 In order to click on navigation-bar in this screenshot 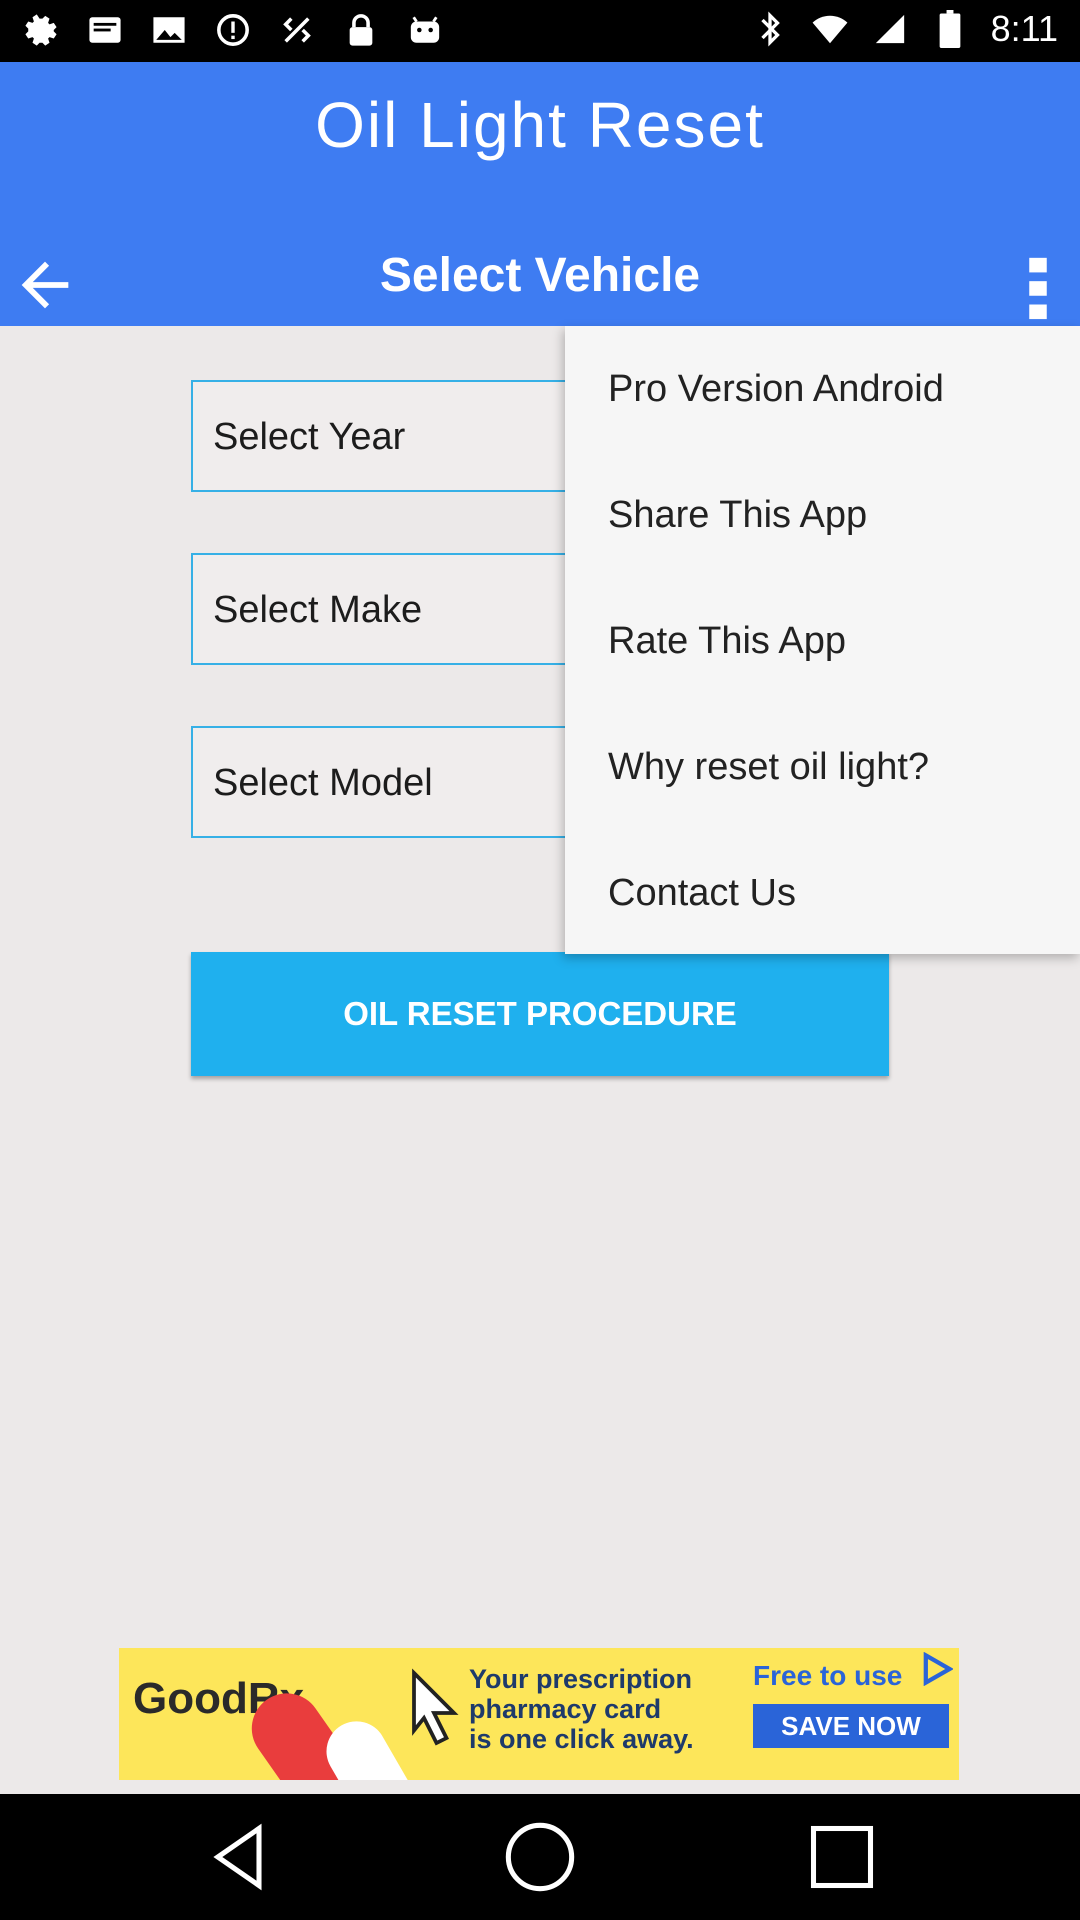, I will do `click(540, 1857)`.